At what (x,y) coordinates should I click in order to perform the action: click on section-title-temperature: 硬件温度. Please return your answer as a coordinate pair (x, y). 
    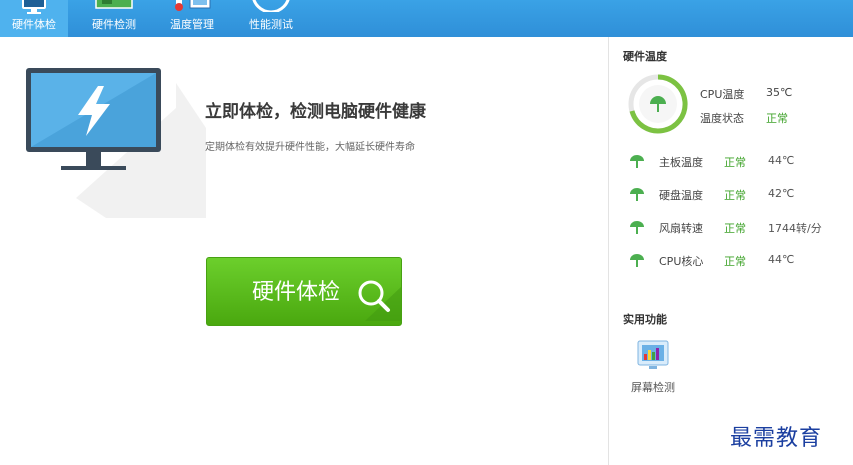
    Looking at the image, I should click on (645, 56).